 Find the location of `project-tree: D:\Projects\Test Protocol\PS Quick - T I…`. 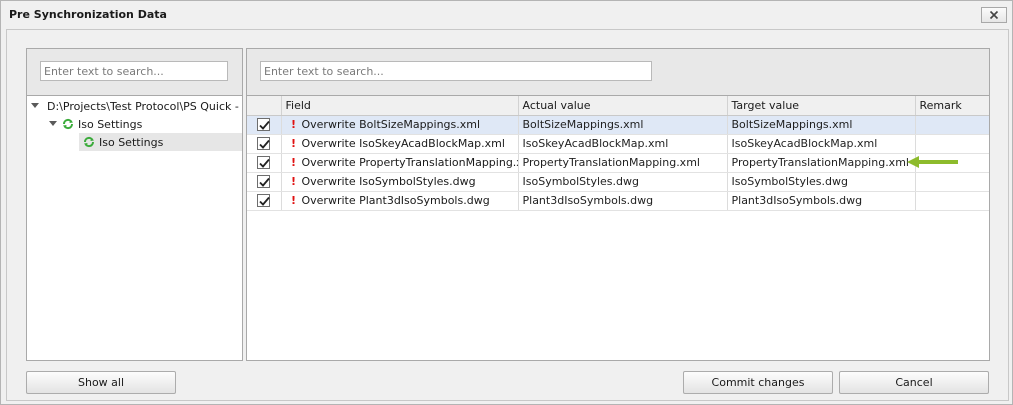

project-tree: D:\Projects\Test Protocol\PS Quick - T I… is located at coordinates (134, 228).